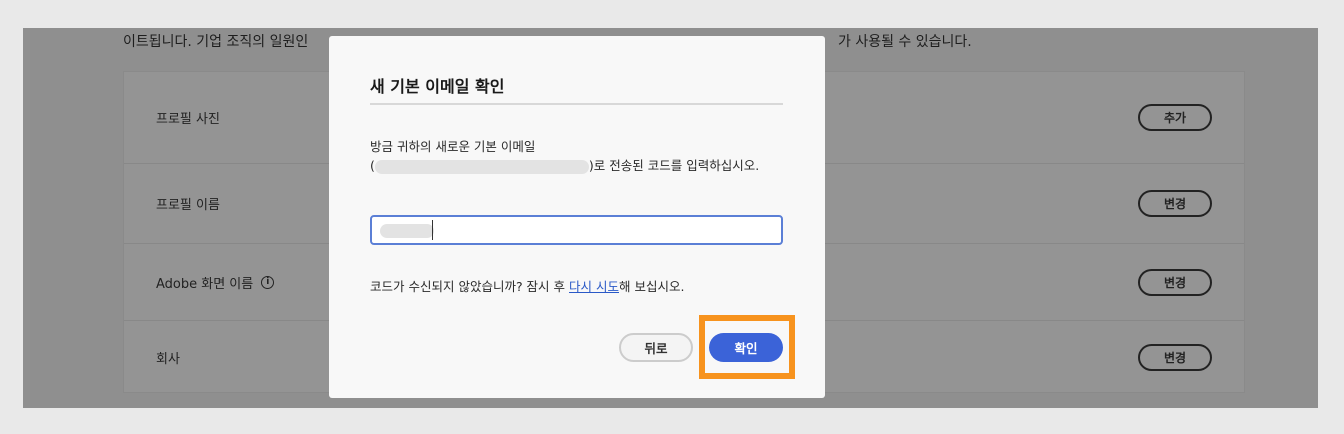  Describe the element at coordinates (652, 286) in the screenshot. I see `resend-suffix: 해 보십시오.` at that location.